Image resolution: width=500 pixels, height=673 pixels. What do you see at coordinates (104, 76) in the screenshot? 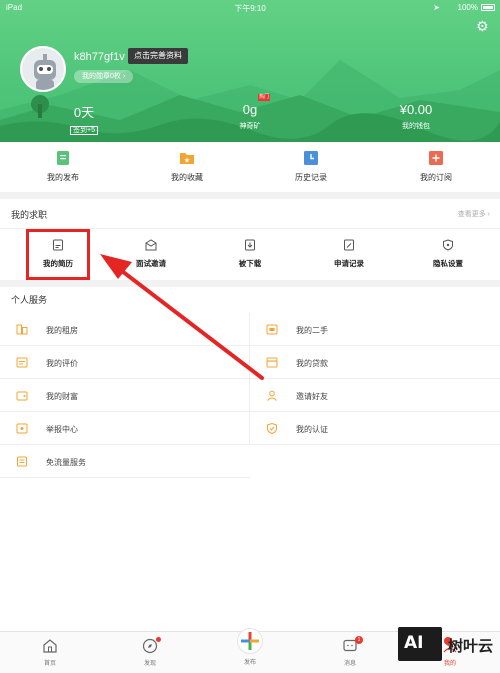
I see `badges-button: 我的勋章0枚 ›` at bounding box center [104, 76].